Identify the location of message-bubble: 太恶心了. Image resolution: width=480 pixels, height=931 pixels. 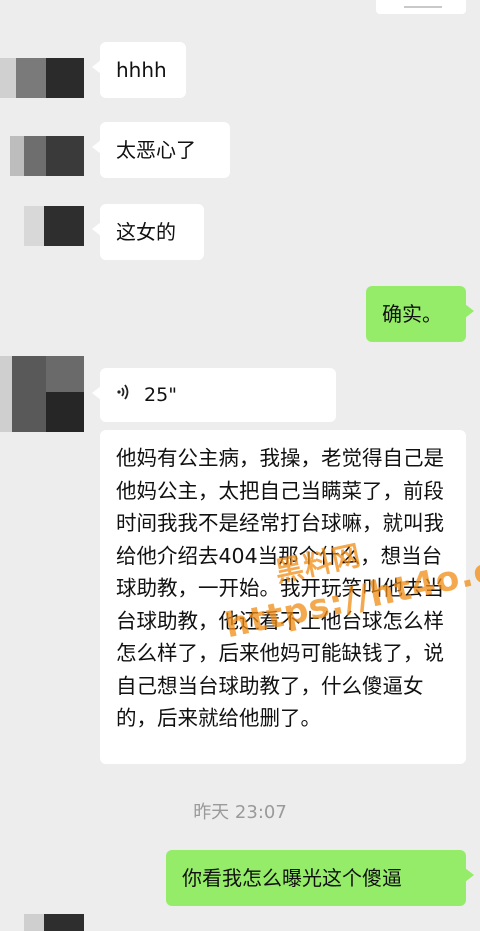
(161, 150).